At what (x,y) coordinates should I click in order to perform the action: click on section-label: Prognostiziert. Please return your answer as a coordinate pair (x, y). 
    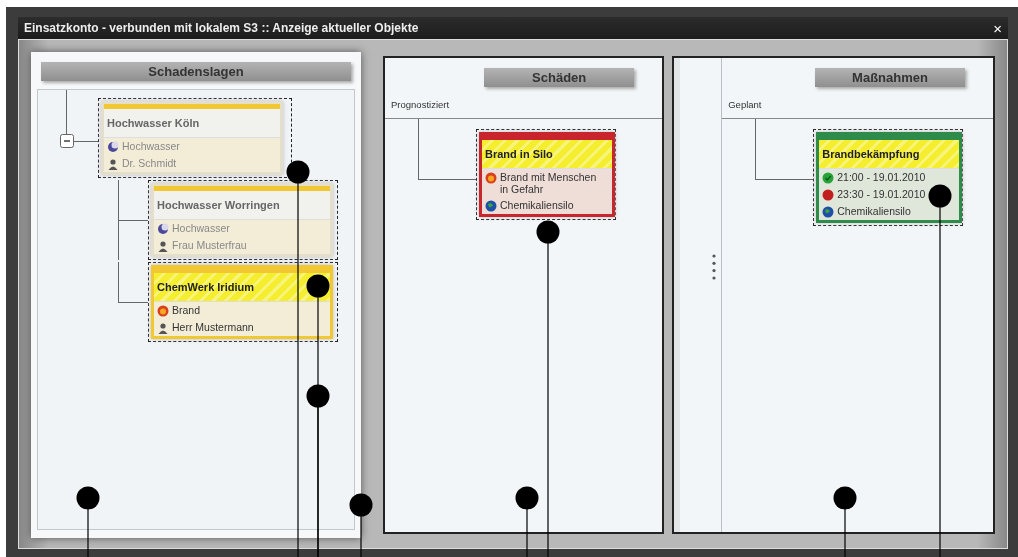
    Looking at the image, I should click on (421, 104).